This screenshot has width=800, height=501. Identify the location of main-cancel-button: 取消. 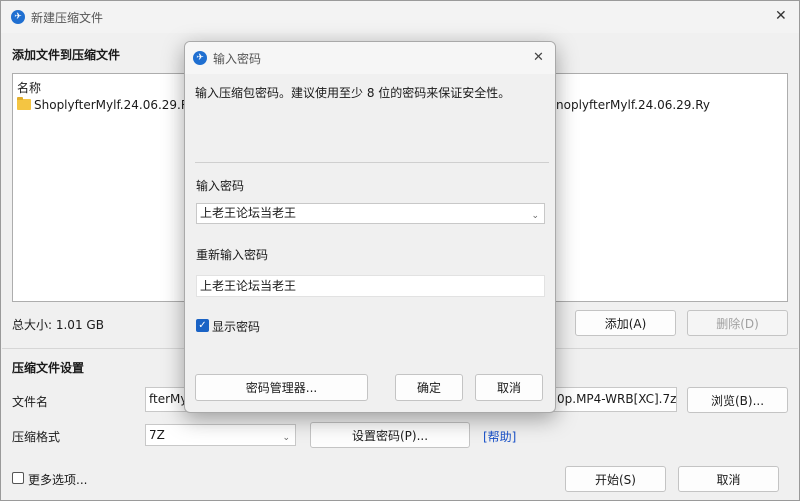
(728, 479).